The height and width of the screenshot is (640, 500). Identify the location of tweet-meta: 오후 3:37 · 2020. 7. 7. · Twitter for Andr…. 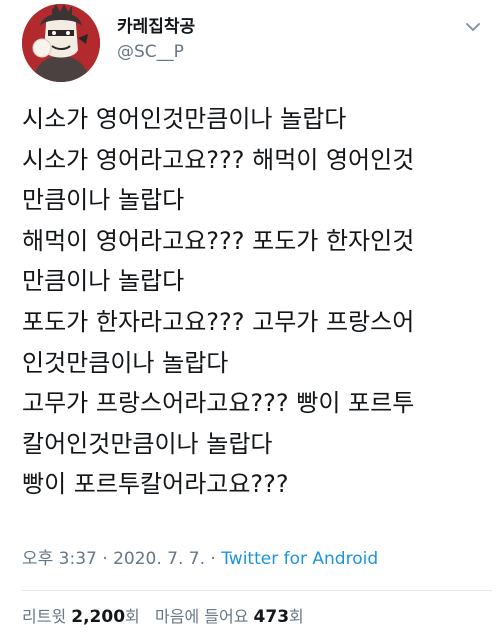
(200, 556).